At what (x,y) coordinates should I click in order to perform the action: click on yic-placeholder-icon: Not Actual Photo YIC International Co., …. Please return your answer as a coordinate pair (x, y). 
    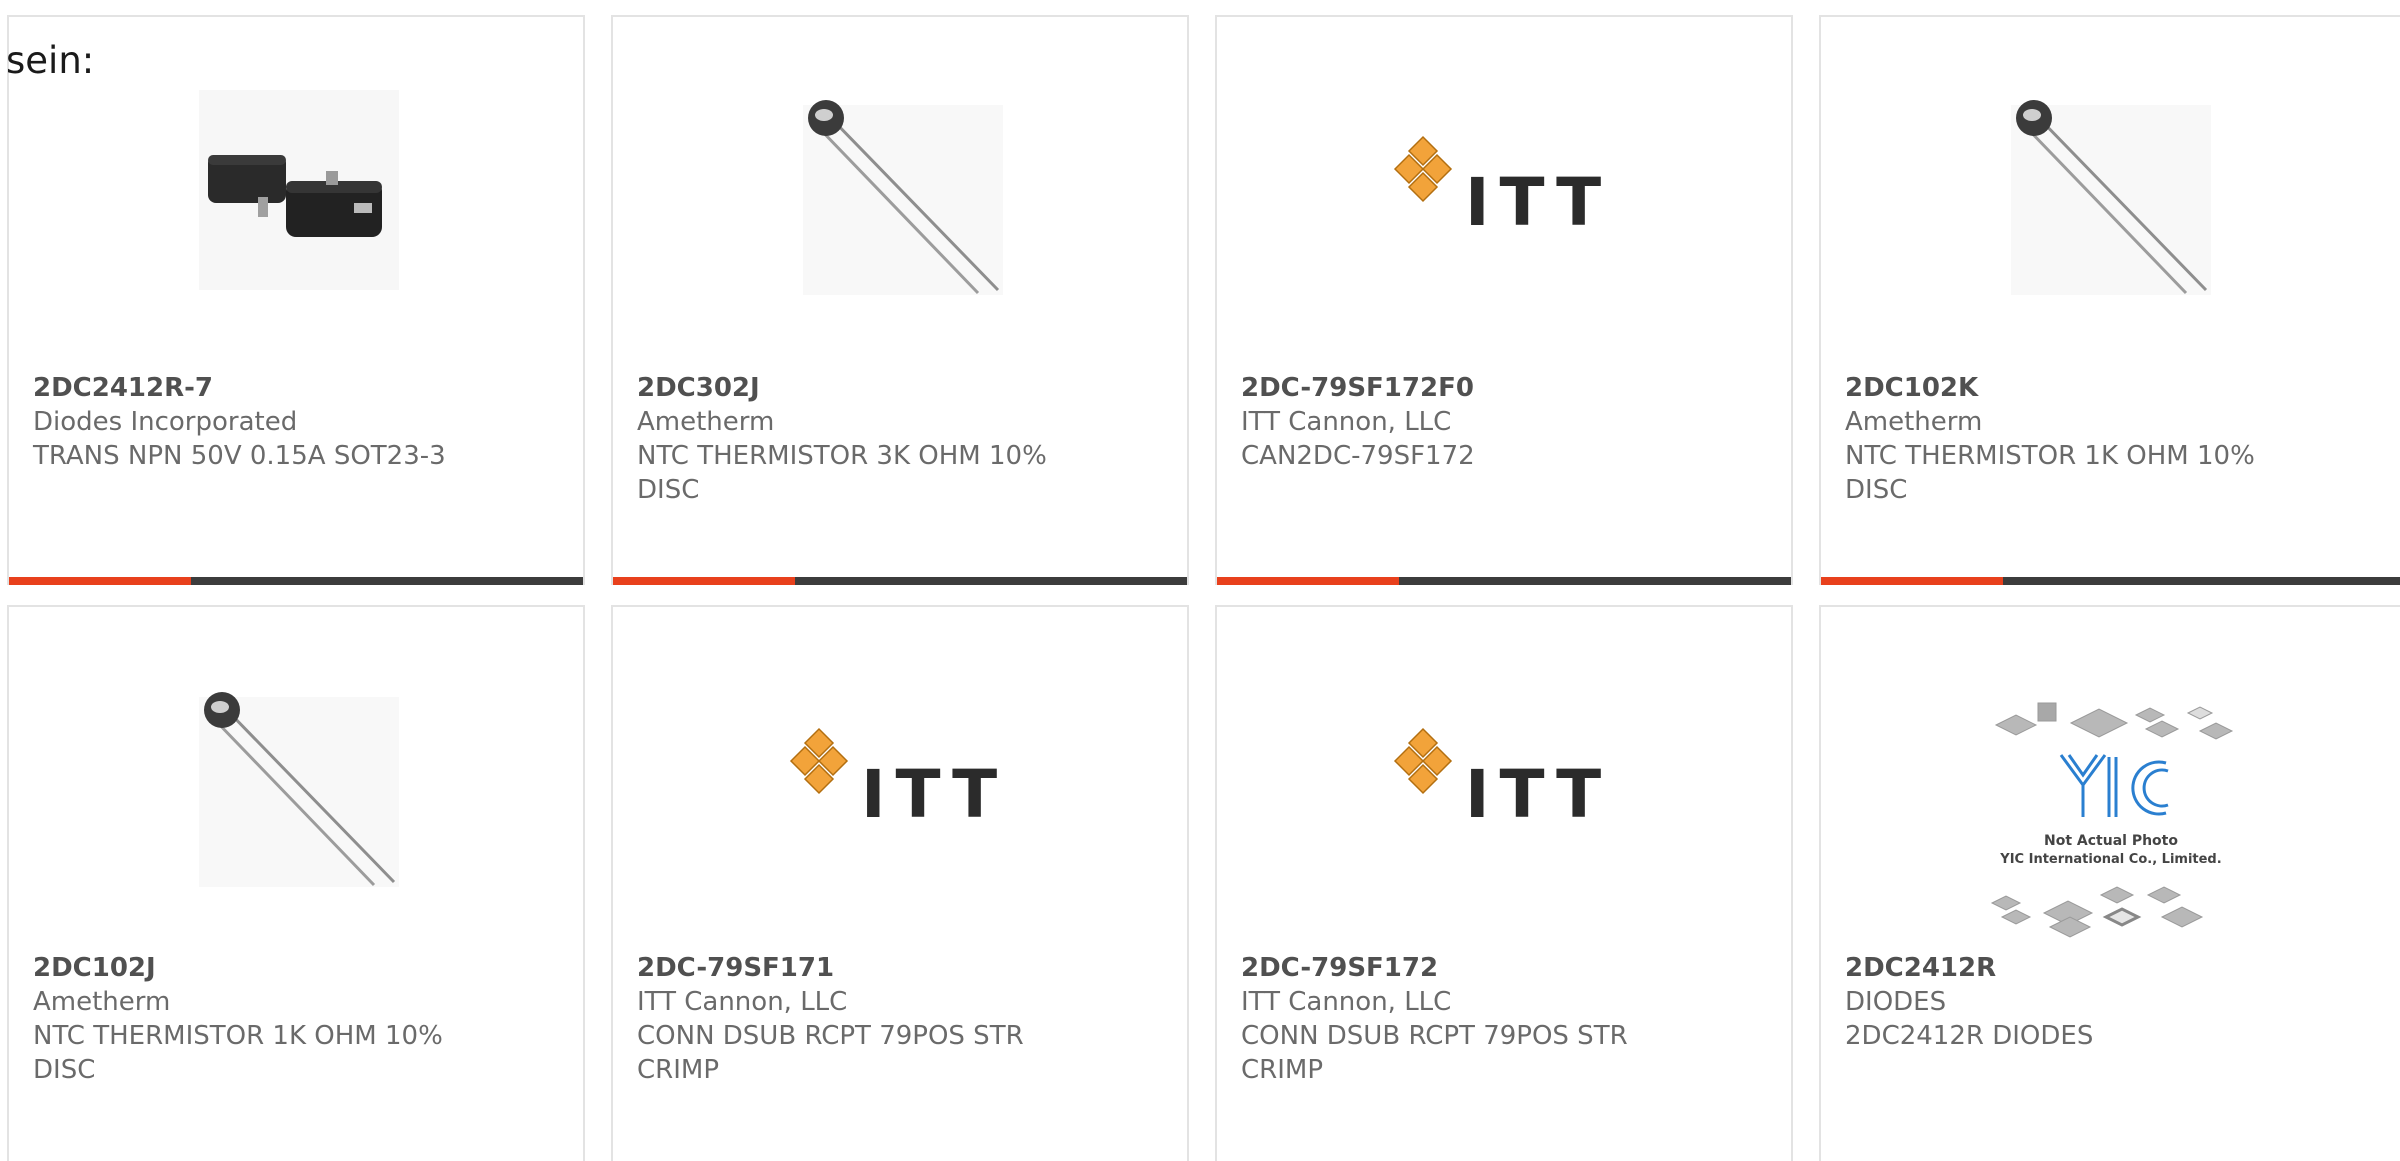
    Looking at the image, I should click on (2112, 820).